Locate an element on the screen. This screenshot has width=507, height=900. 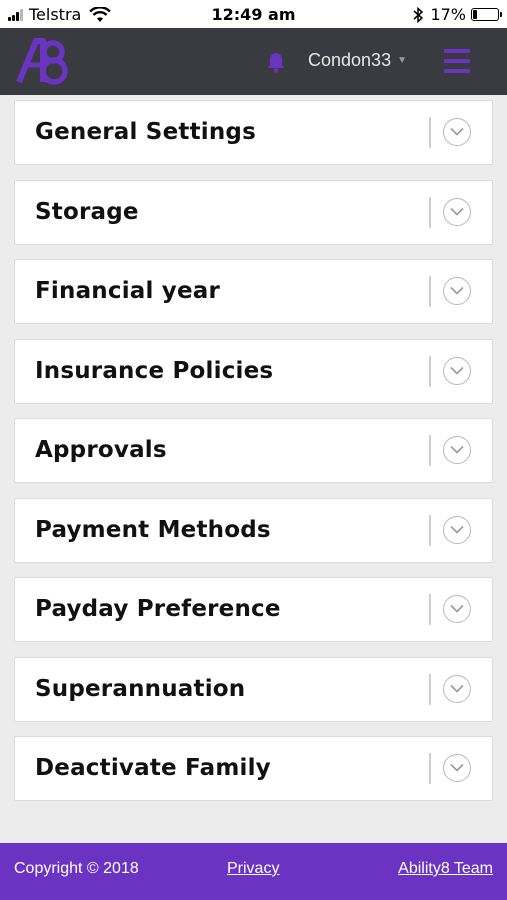
footer: Copyright © 2018 Privacy Ability8 Team is located at coordinates (253, 871).